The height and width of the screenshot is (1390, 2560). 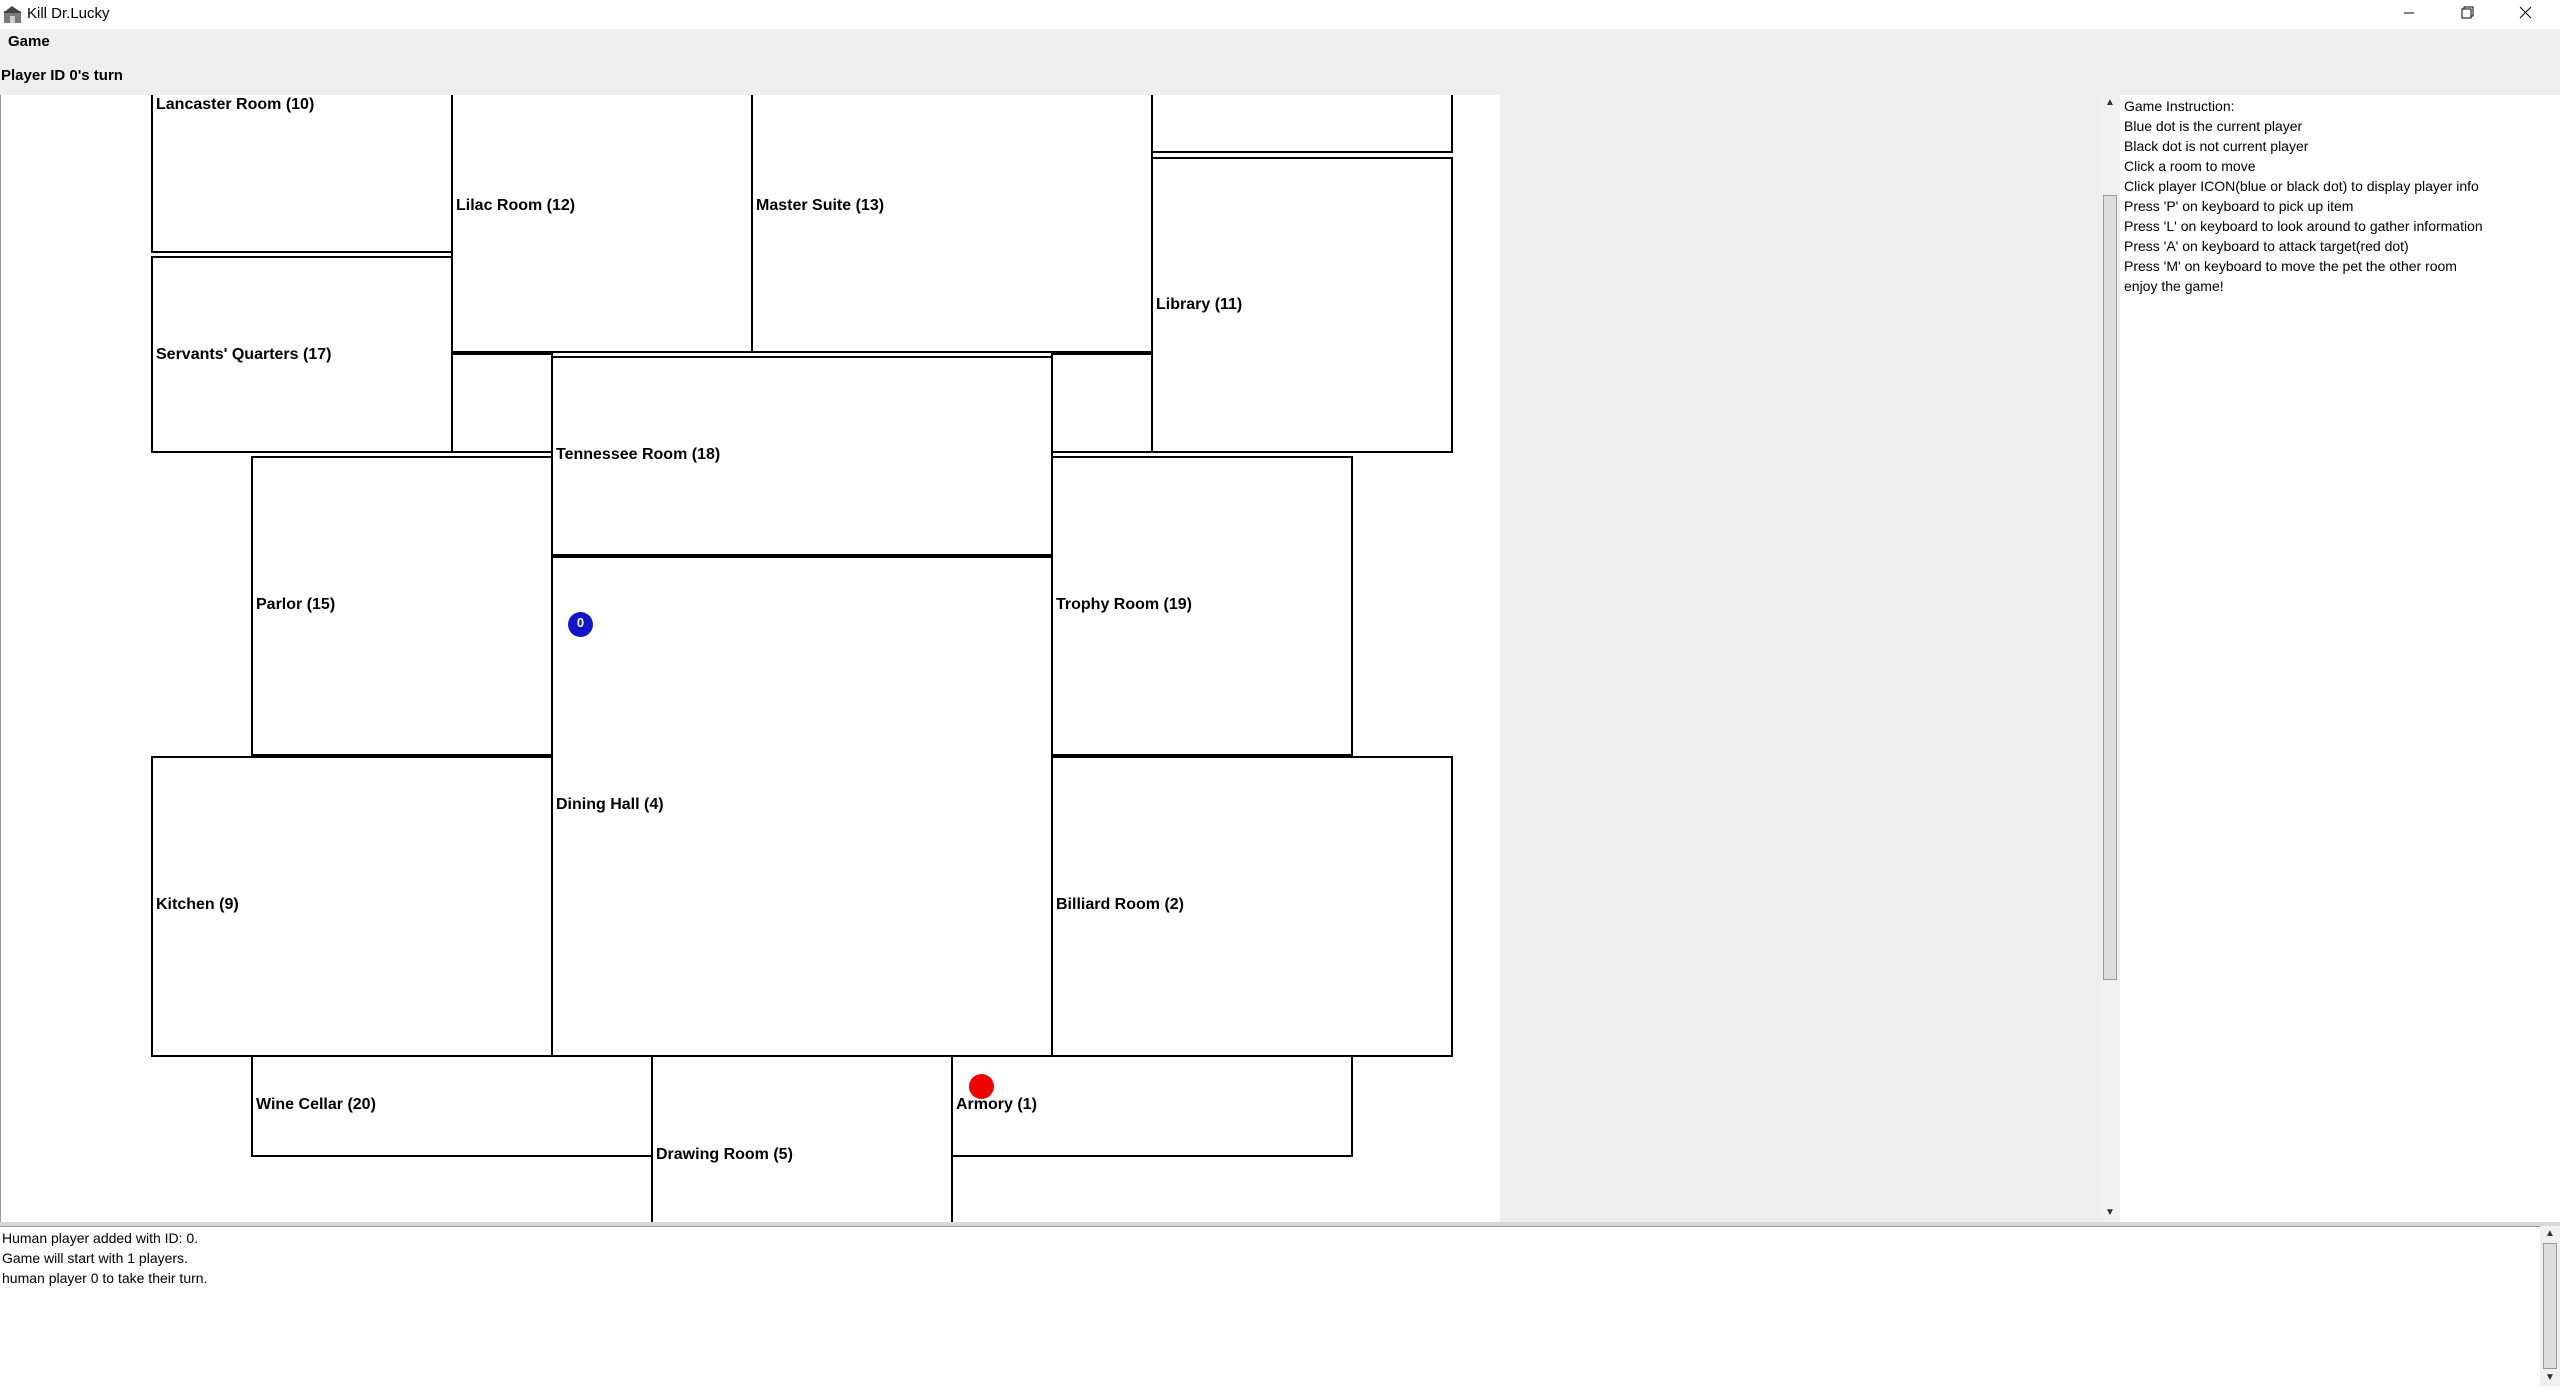 I want to click on room-unlabeled-top, so click(x=1302, y=124).